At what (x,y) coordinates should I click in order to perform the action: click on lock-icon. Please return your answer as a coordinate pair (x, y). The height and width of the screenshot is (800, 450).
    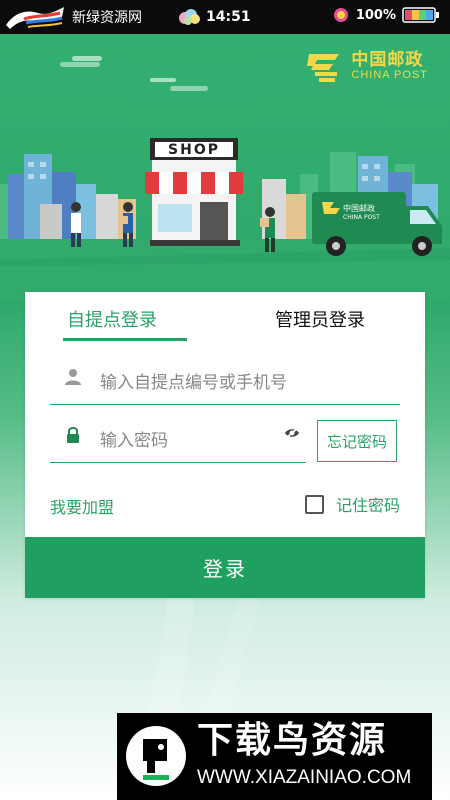
    Looking at the image, I should click on (73, 435).